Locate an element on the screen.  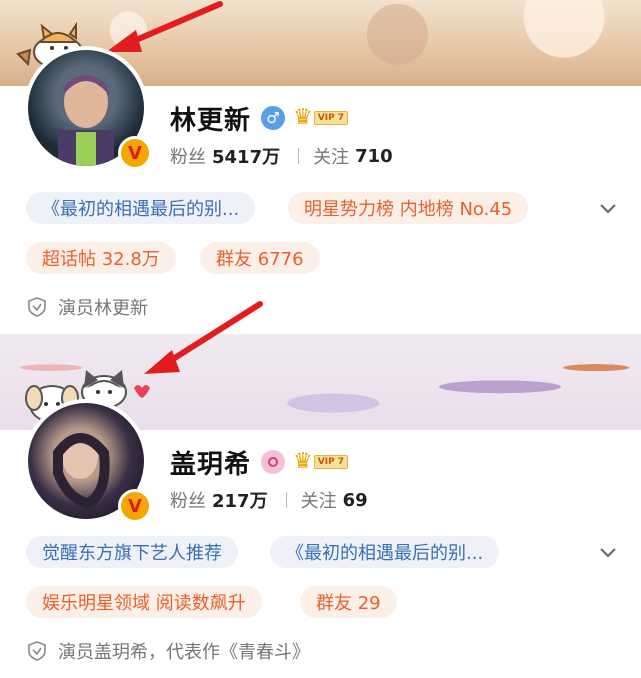
name-row: 林更新 ♂ ♛ VIP 7 is located at coordinates (259, 118).